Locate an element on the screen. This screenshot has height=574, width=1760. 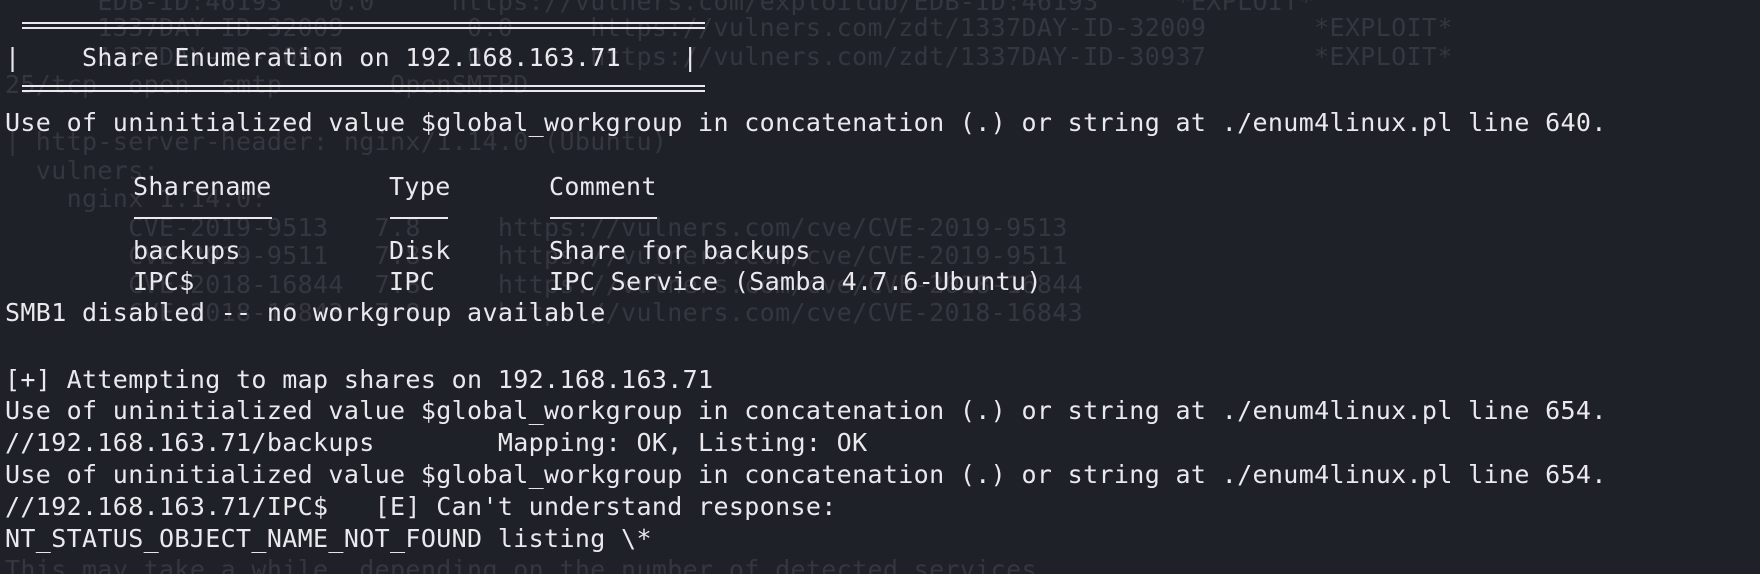
banner-bottom-rule is located at coordinates (363, 88).